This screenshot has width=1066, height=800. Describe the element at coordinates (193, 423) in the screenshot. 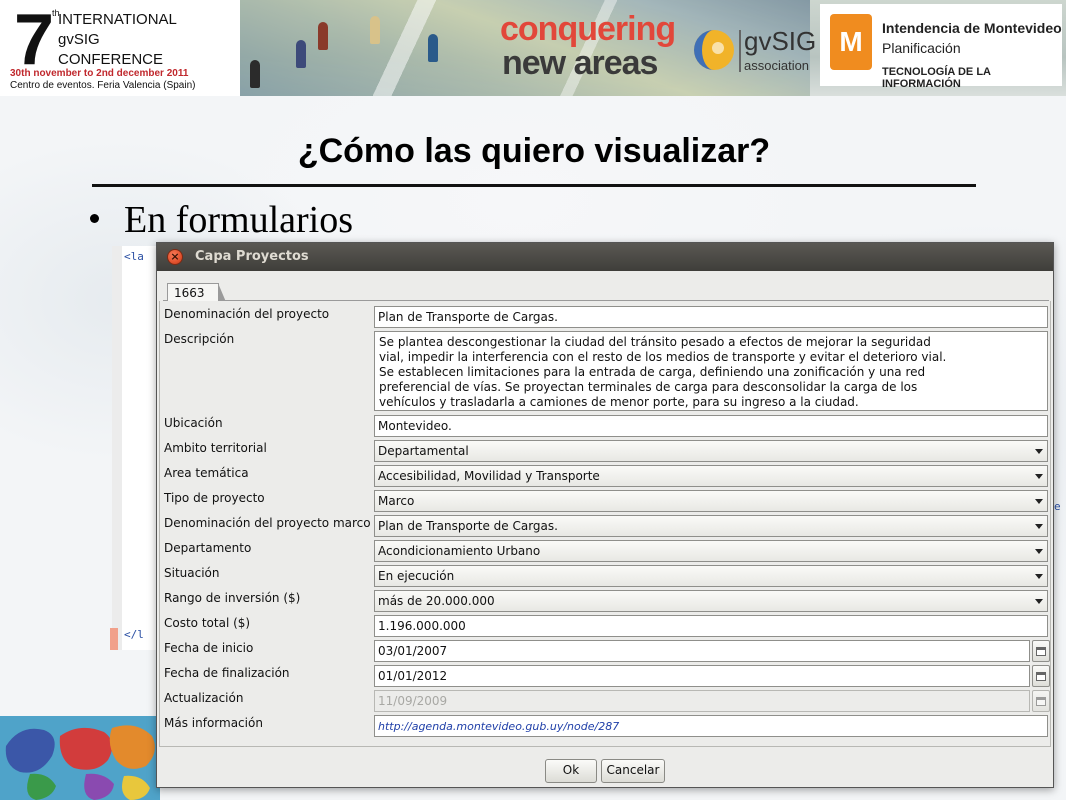

I see `ubicacion-label: Ubicación` at that location.